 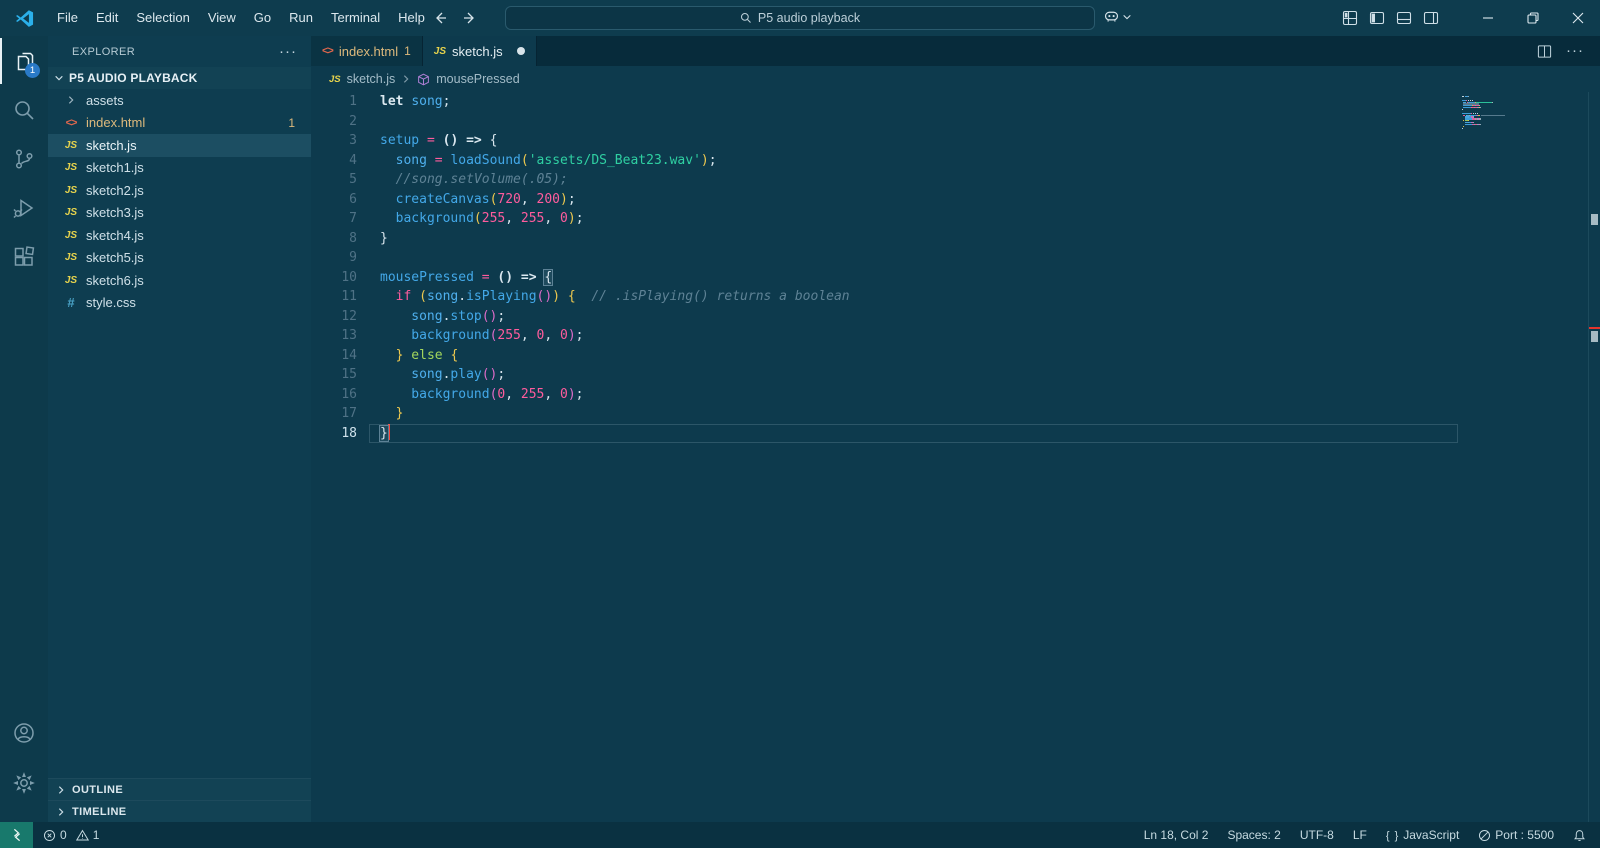 What do you see at coordinates (1532, 18) in the screenshot?
I see `restore-button` at bounding box center [1532, 18].